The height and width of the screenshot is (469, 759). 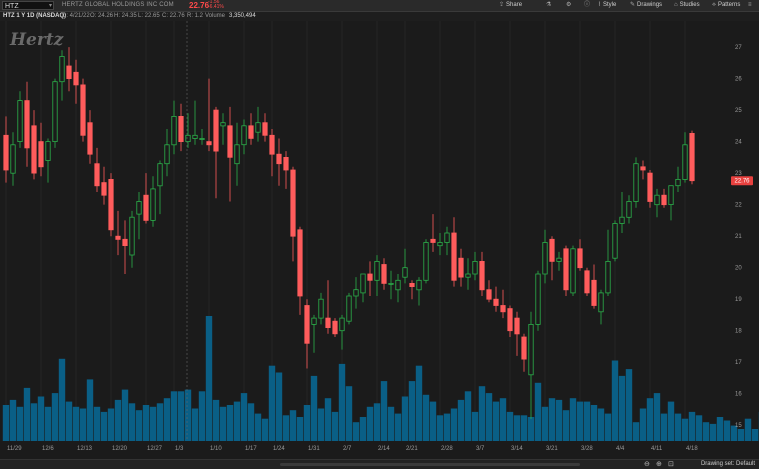 What do you see at coordinates (738, 80) in the screenshot?
I see `y-tick-label: 26` at bounding box center [738, 80].